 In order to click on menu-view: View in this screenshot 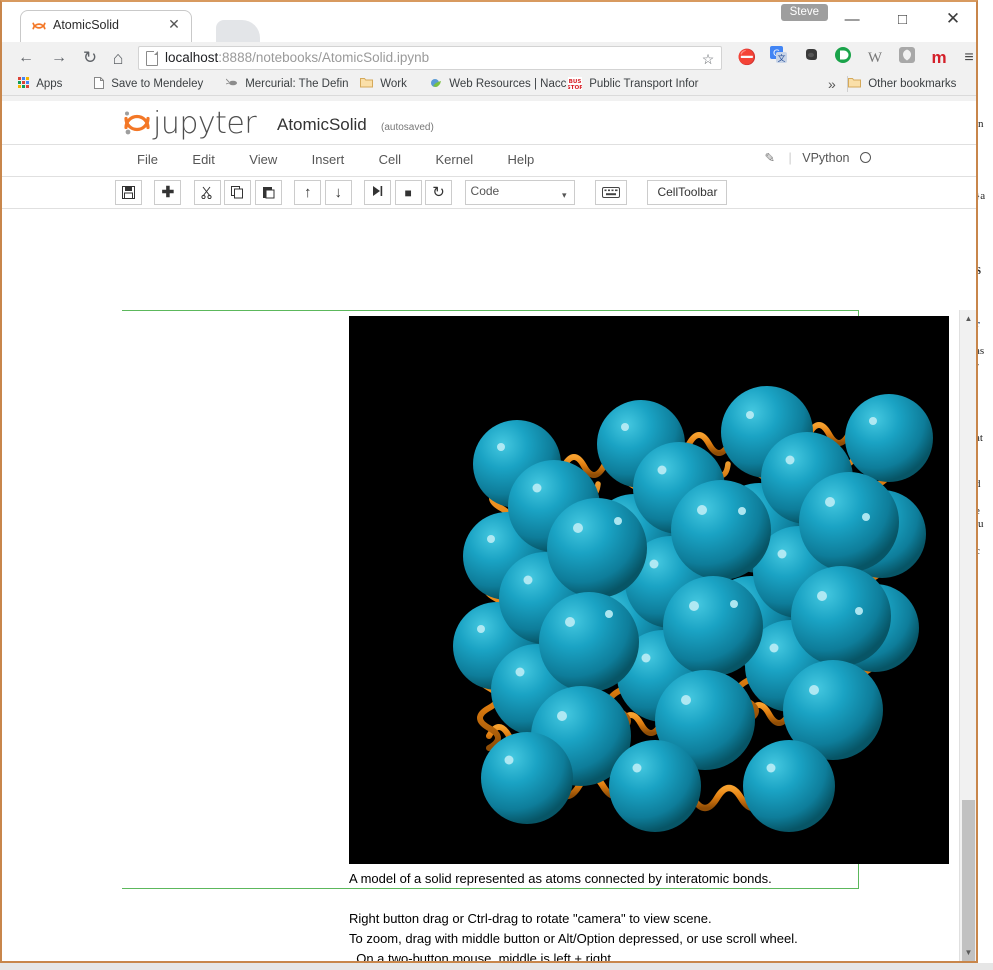, I will do `click(263, 159)`.